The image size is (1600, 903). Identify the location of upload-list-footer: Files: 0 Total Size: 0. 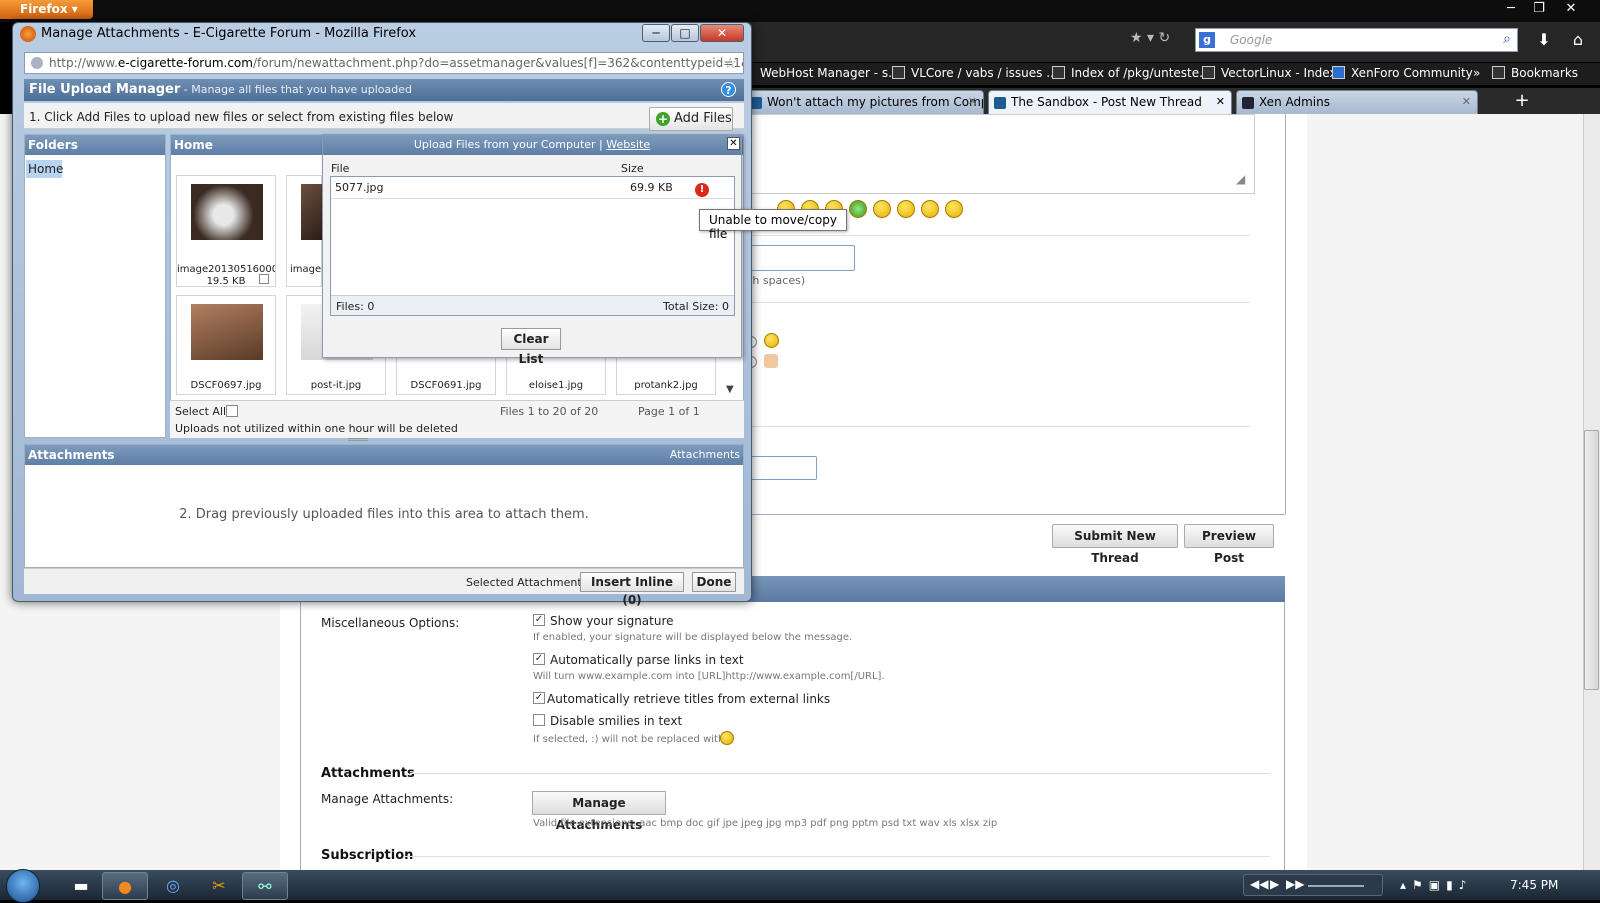
(532, 305).